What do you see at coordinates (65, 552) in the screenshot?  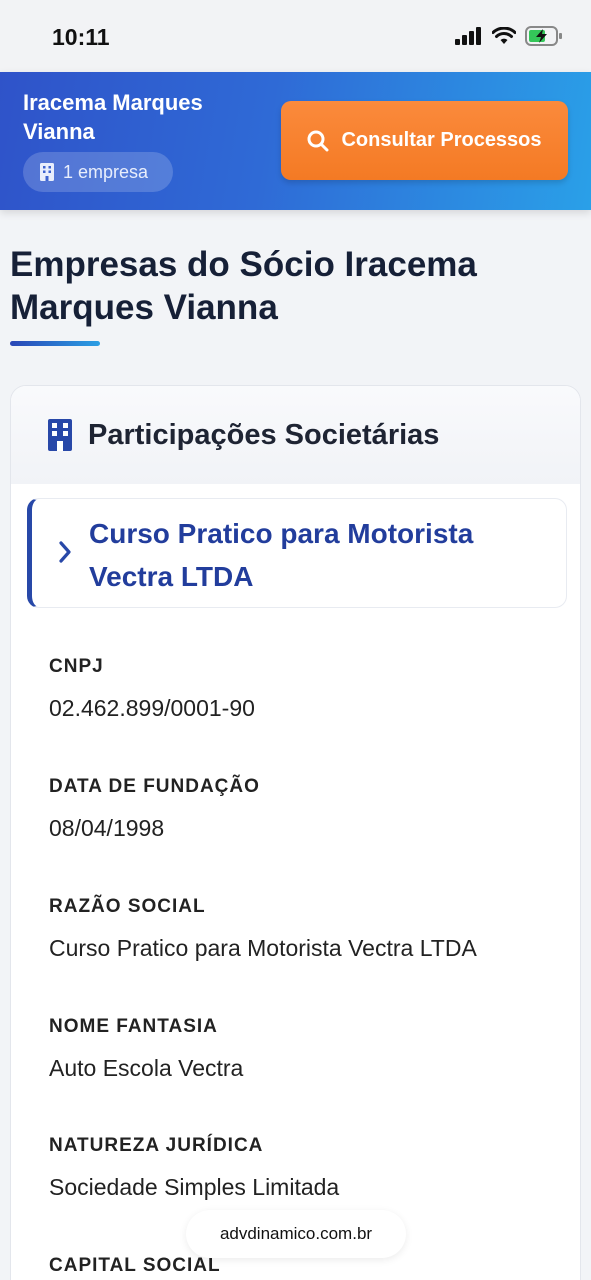 I see `chevron-right-icon` at bounding box center [65, 552].